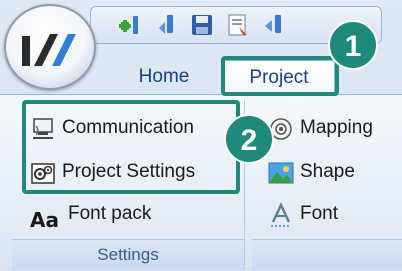  What do you see at coordinates (128, 254) in the screenshot?
I see `settings-group-label: Settings` at bounding box center [128, 254].